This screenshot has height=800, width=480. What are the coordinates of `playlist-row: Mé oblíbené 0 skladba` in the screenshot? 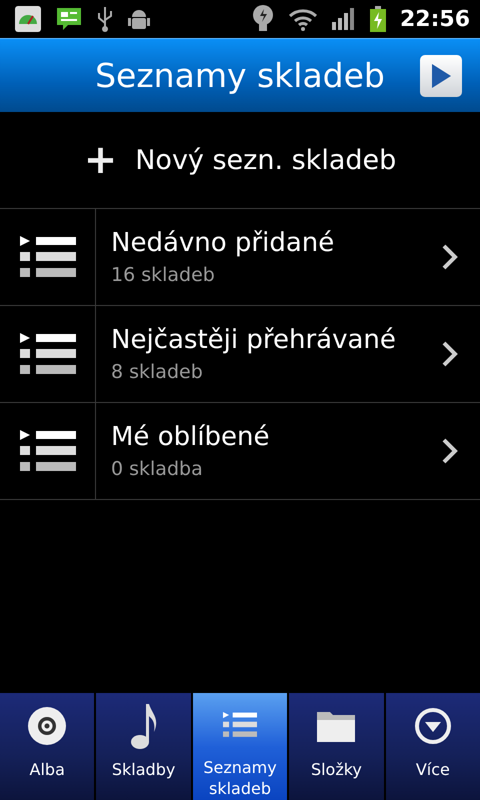 It's located at (240, 451).